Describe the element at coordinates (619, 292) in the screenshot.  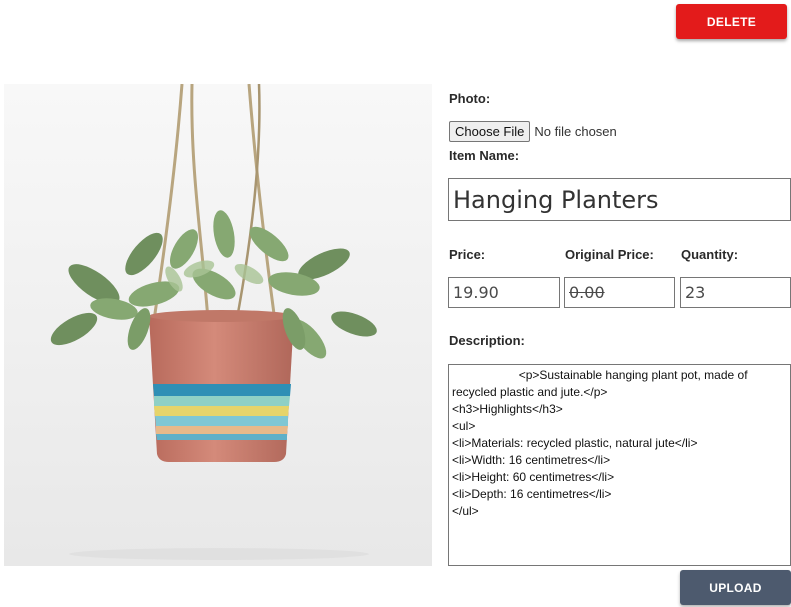
I see `original-price-input: 0.00` at that location.